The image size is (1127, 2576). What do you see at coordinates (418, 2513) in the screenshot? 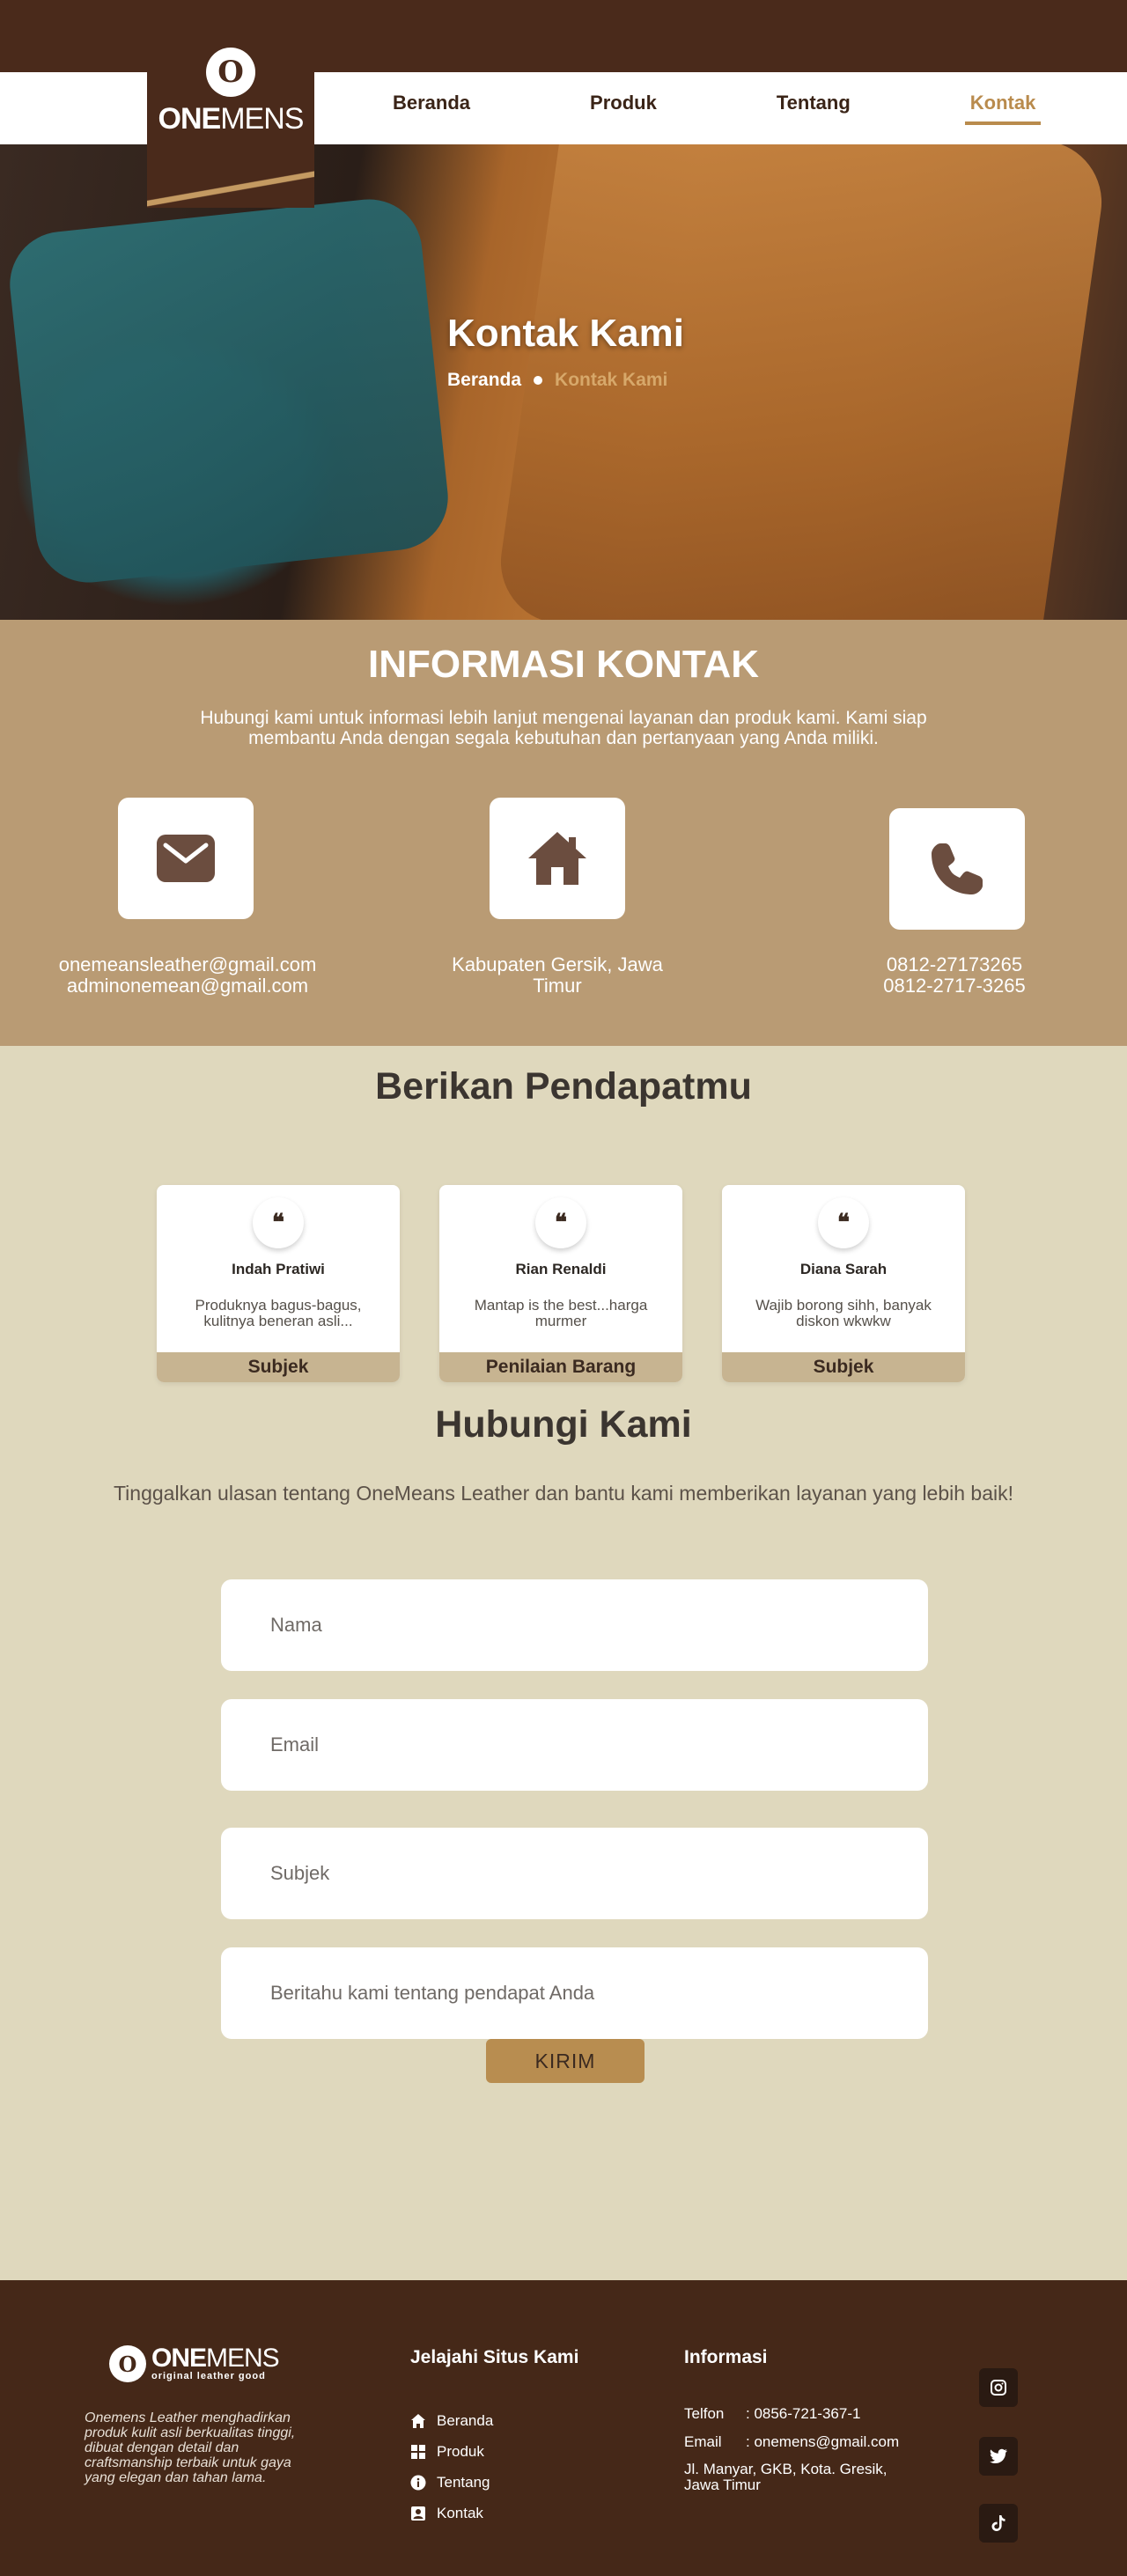
I see `contact-card-icon` at bounding box center [418, 2513].